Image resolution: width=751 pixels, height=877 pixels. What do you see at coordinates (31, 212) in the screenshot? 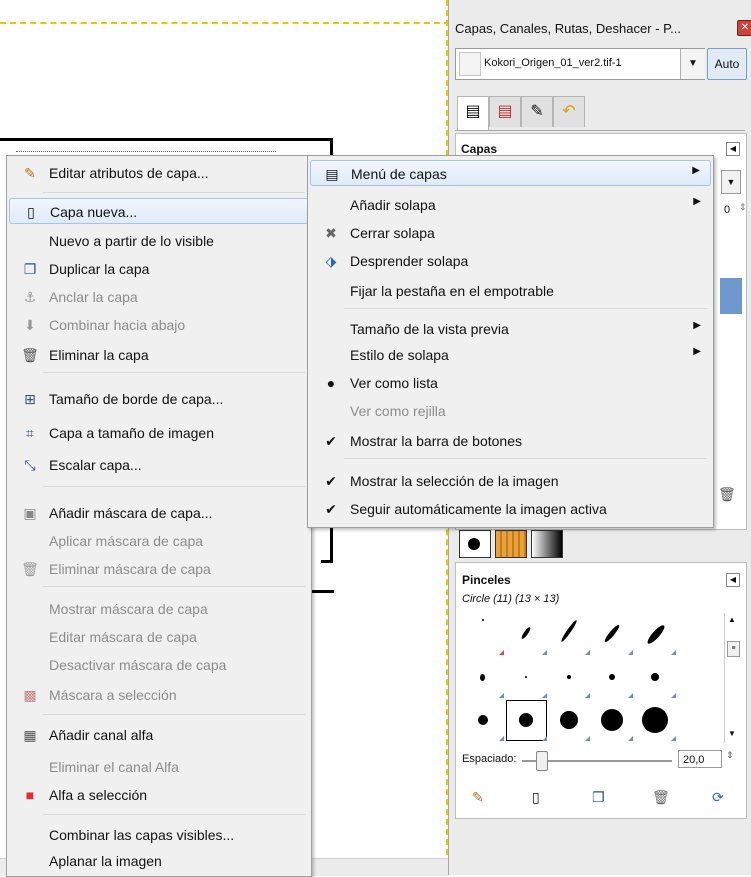
I see `new-layer-icon: ▯` at bounding box center [31, 212].